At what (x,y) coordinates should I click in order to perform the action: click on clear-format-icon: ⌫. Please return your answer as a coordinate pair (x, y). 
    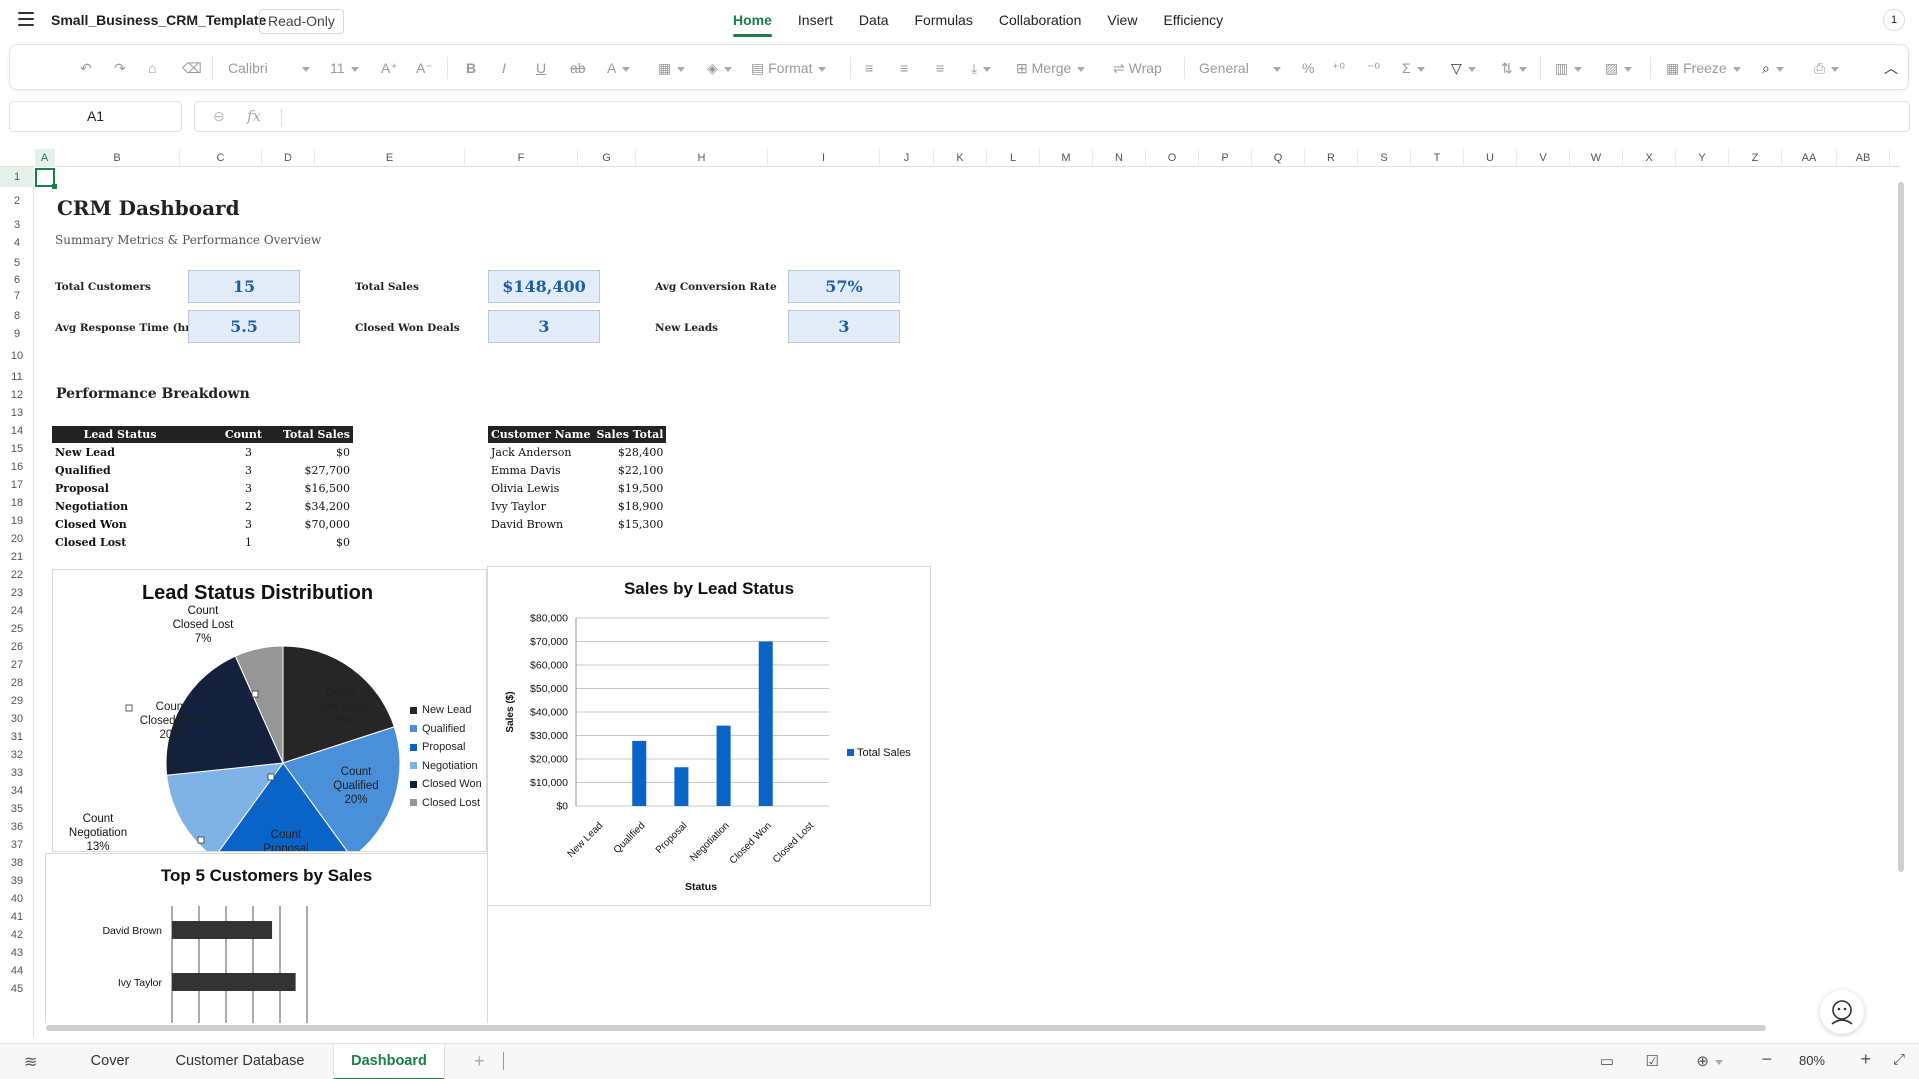
    Looking at the image, I should click on (192, 68).